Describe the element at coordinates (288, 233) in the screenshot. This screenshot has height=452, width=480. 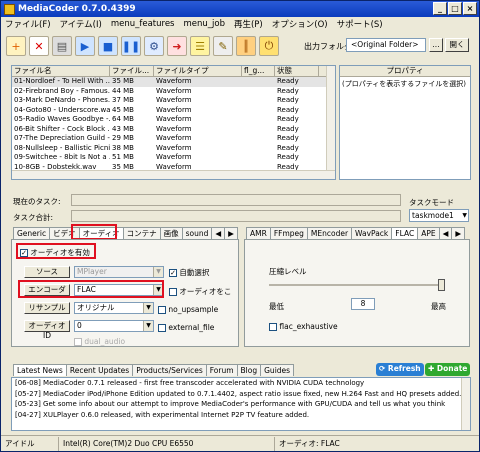
I see `tab-ffmpeg: FFmpeg` at that location.